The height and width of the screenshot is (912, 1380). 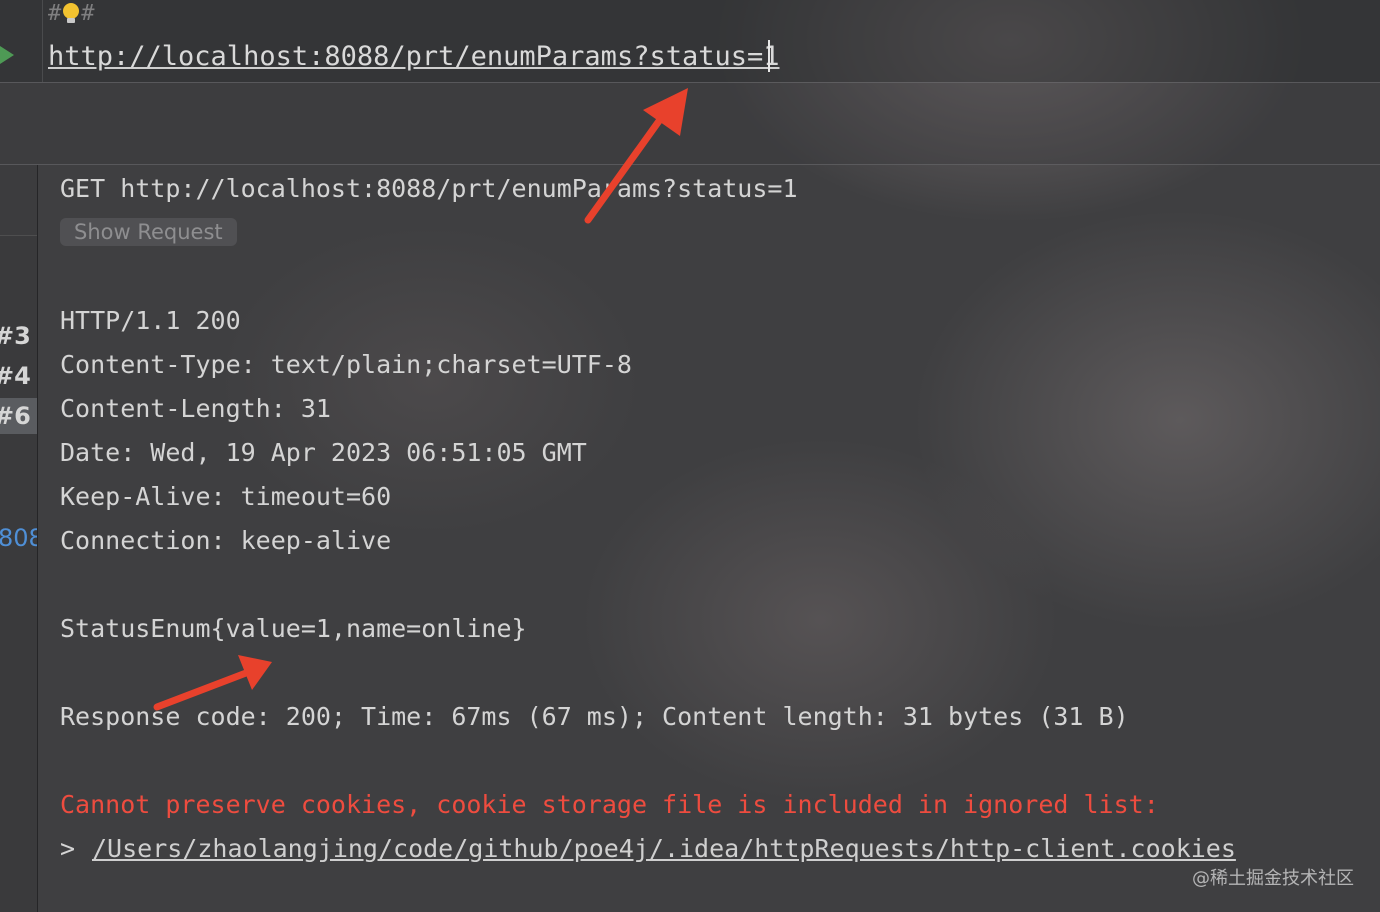 I want to click on run-request-icon, so click(x=7, y=55).